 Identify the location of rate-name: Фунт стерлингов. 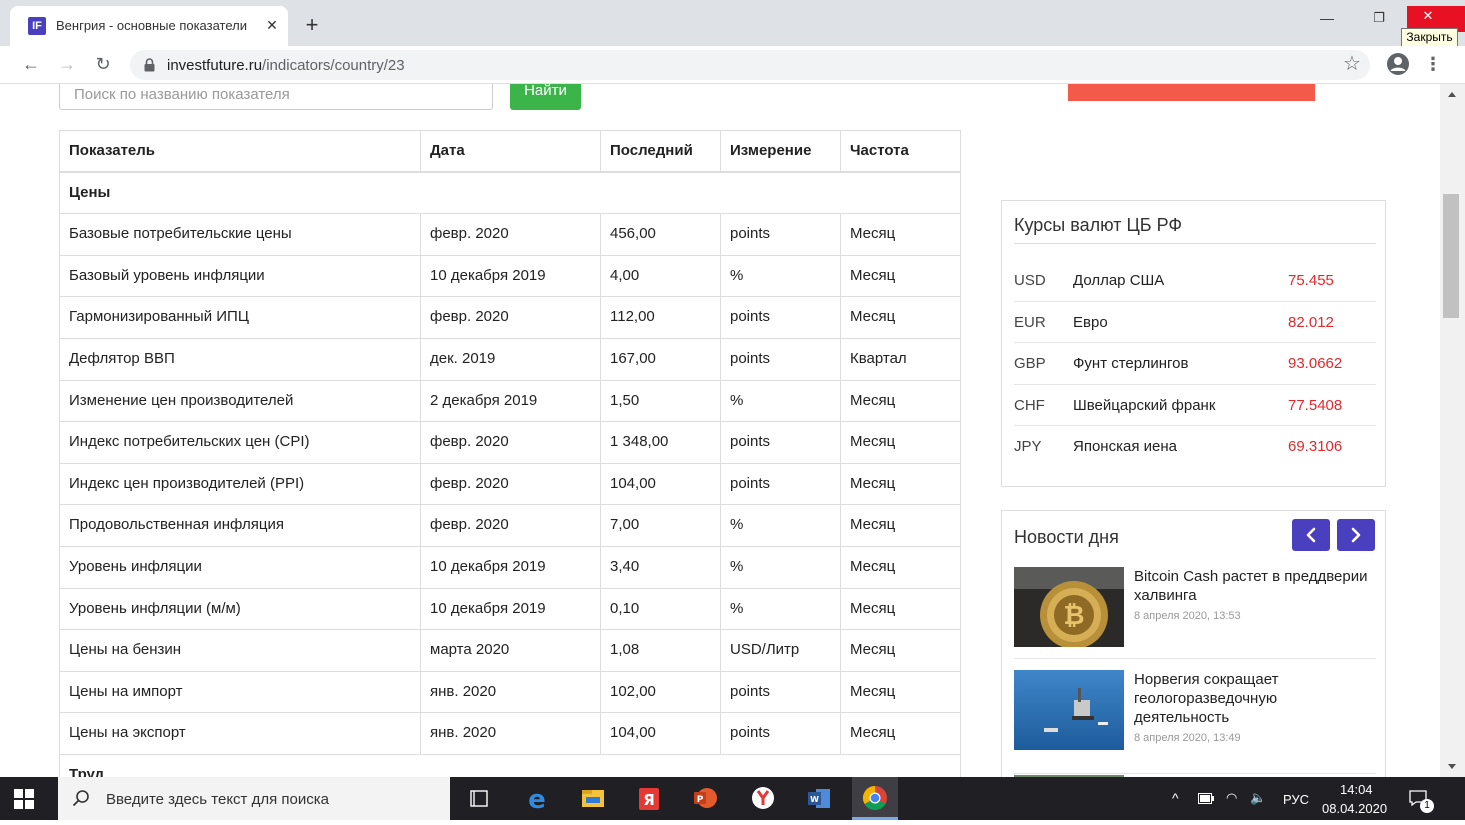
(1131, 363).